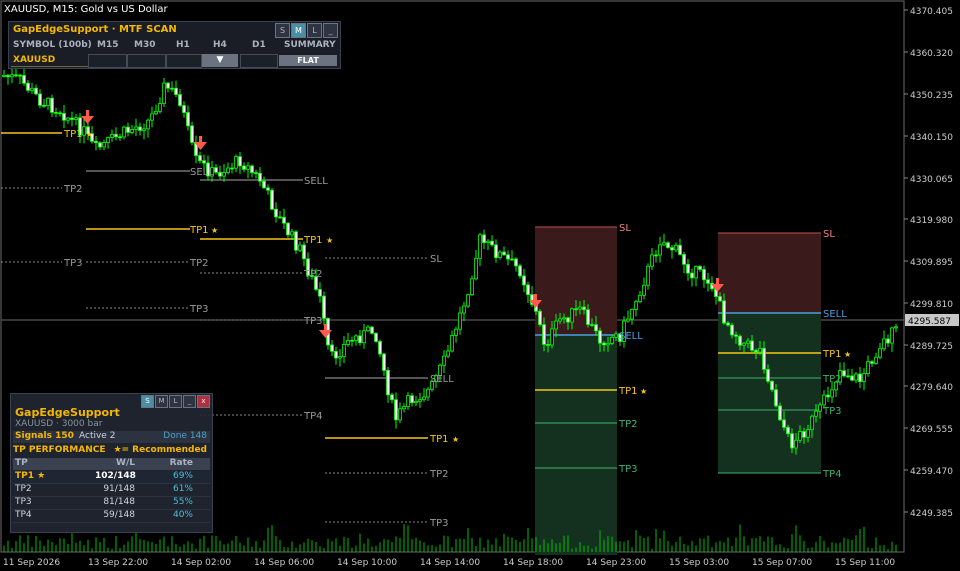 Image resolution: width=960 pixels, height=571 pixels. I want to click on signals-count: Signals 150, so click(44, 436).